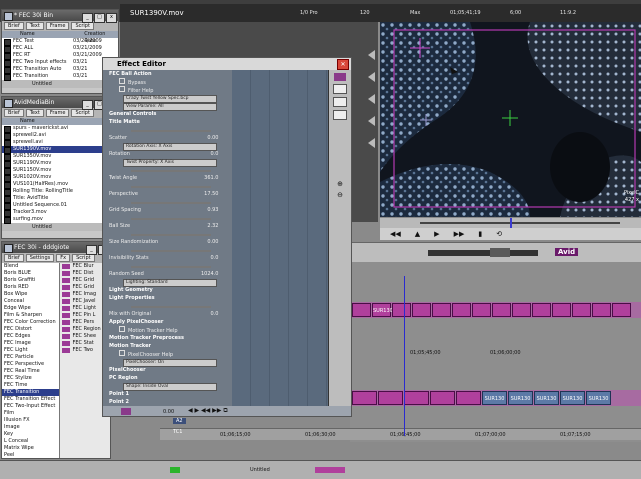  What do you see at coordinates (60, 63) in the screenshot?
I see `bin-row: FEC Two Input effects 03/21` at bounding box center [60, 63].